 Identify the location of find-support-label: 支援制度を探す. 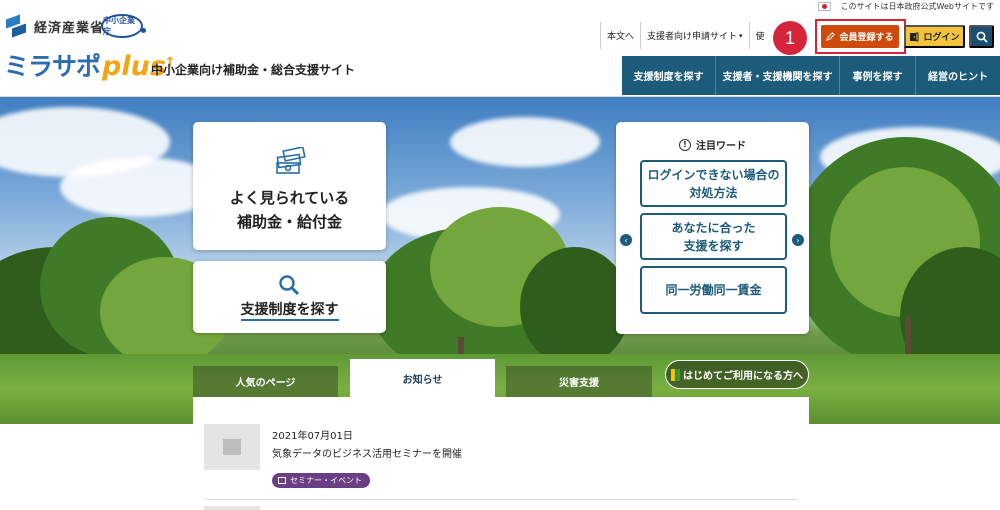
(289, 311).